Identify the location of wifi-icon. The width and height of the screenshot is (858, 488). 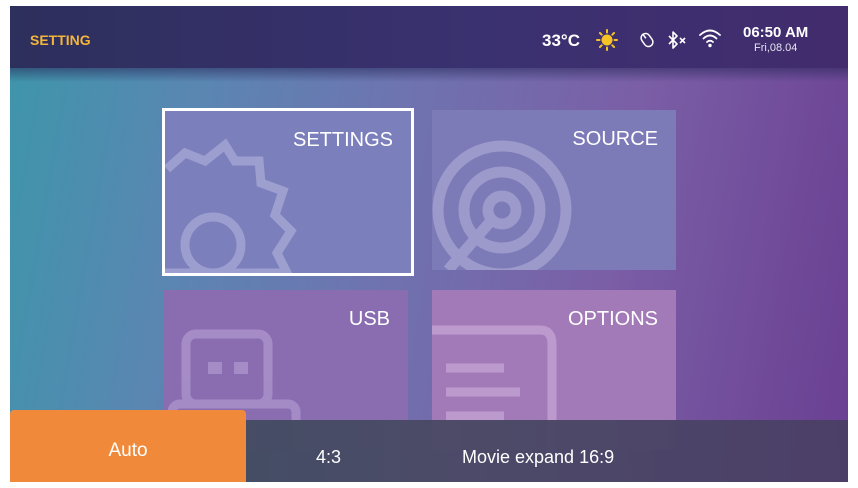
(710, 38).